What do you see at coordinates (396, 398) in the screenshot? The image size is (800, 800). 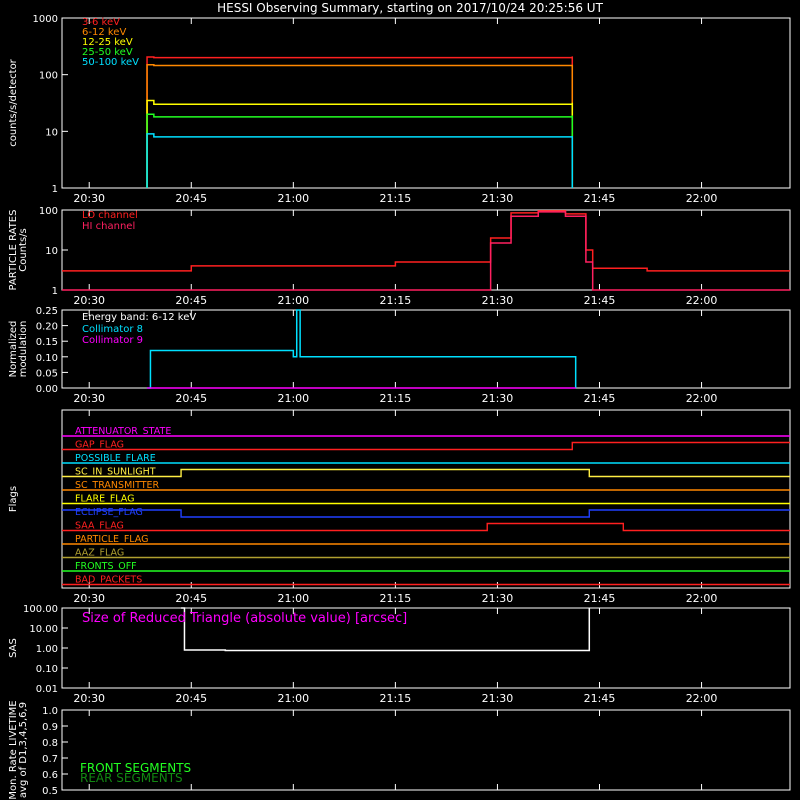 I see `panel-modulation-x-tick-label: 21:15` at bounding box center [396, 398].